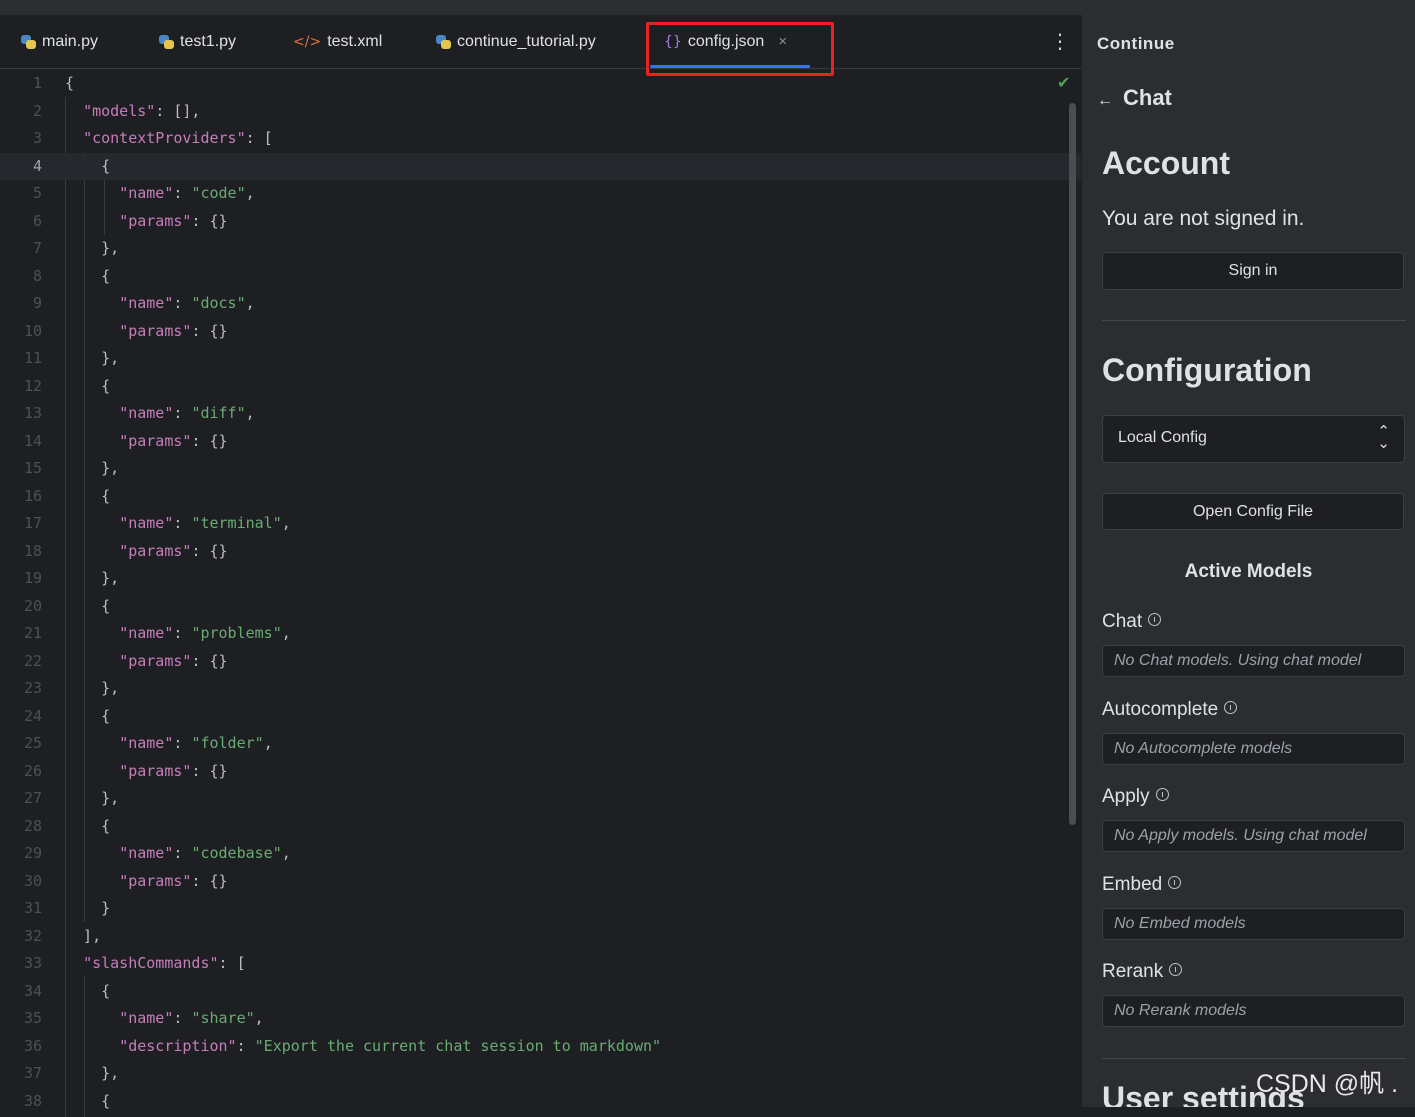 Image resolution: width=1415 pixels, height=1117 pixels. What do you see at coordinates (540, 799) in the screenshot?
I see `code-line: 27 },` at bounding box center [540, 799].